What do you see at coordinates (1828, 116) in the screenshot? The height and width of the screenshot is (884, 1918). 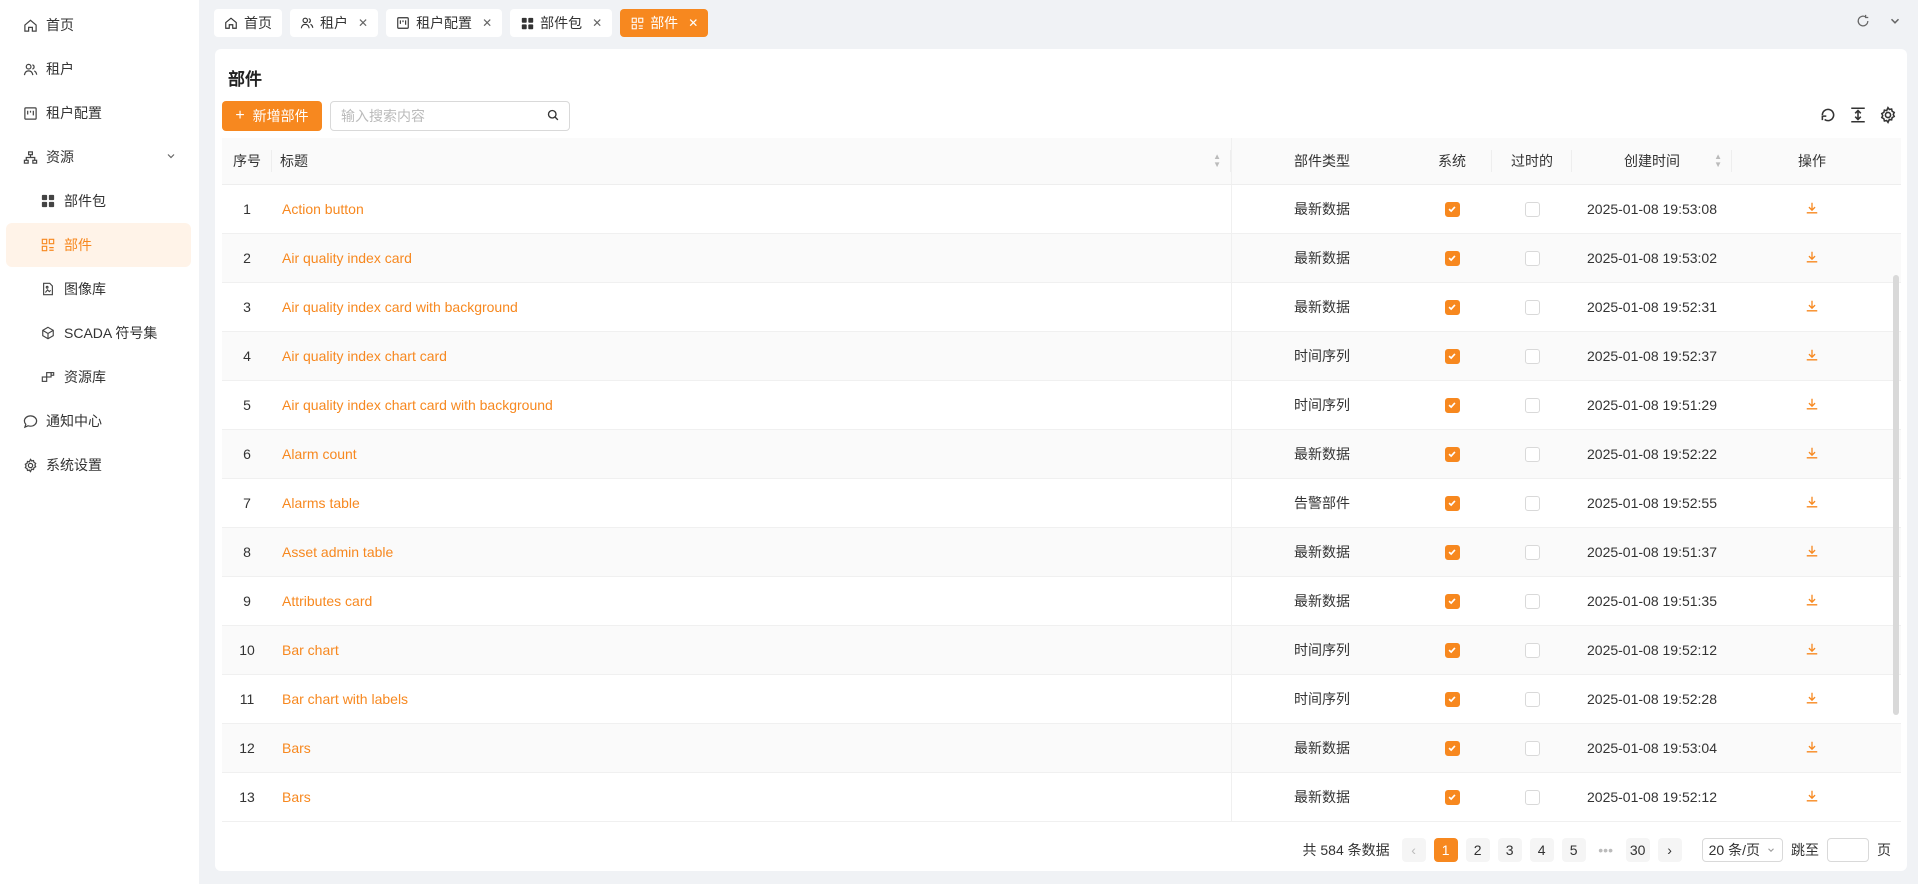 I see `refresh-icon` at bounding box center [1828, 116].